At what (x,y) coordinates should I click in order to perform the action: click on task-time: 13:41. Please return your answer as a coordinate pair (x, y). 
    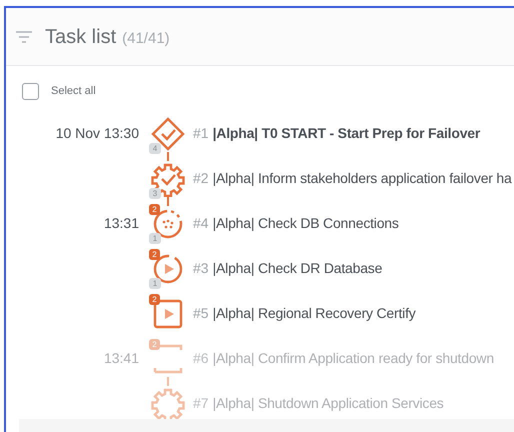
    Looking at the image, I should click on (120, 358).